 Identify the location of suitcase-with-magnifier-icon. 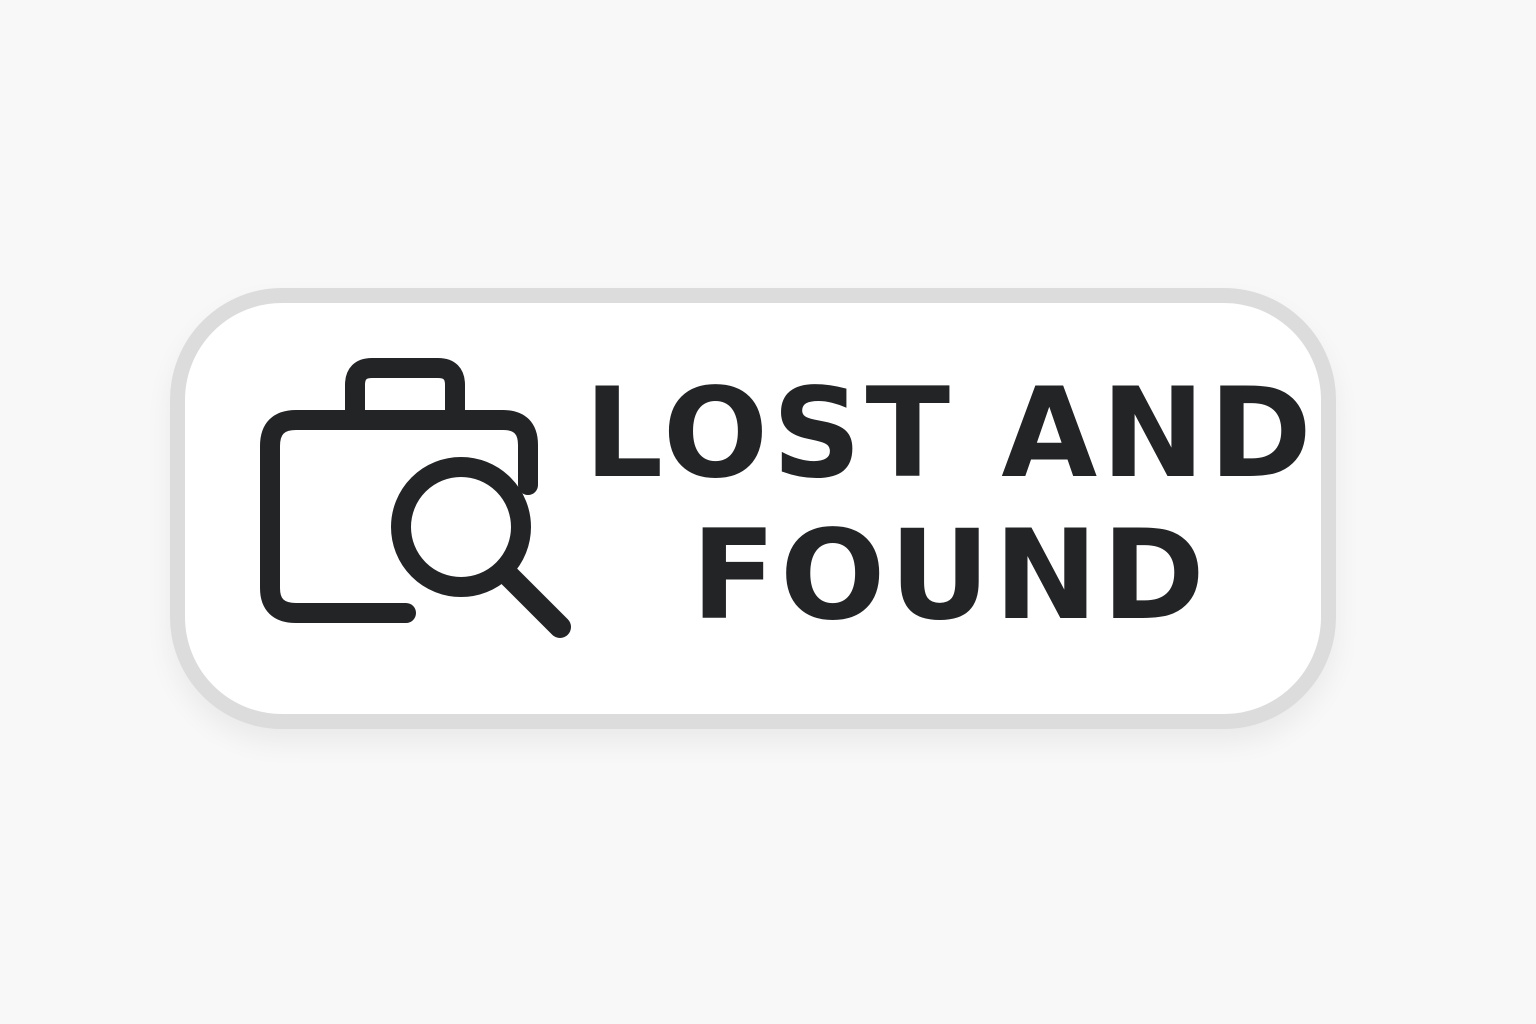
(415, 498).